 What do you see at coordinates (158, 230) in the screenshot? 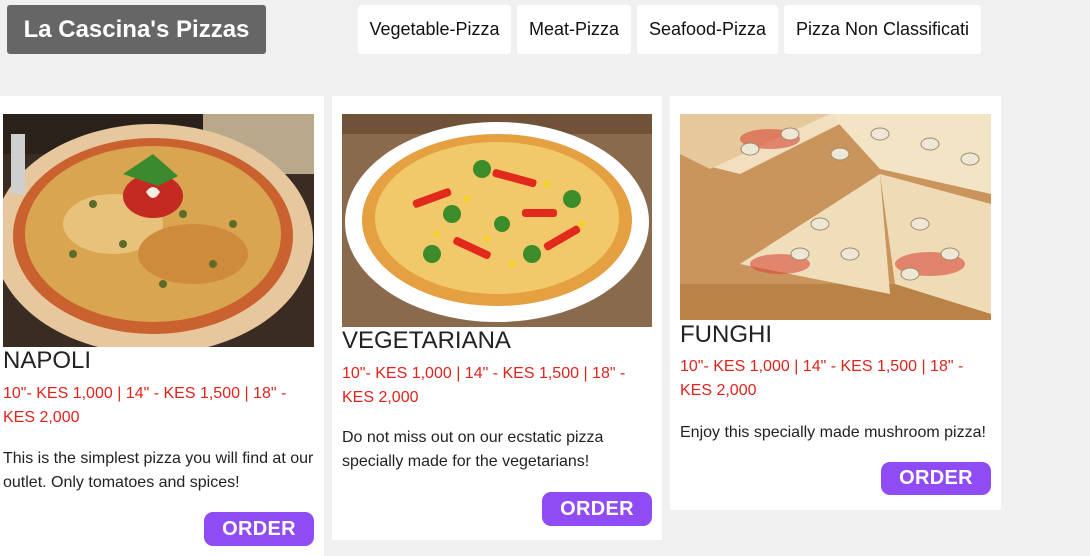
I see `napoli-pizza-image` at bounding box center [158, 230].